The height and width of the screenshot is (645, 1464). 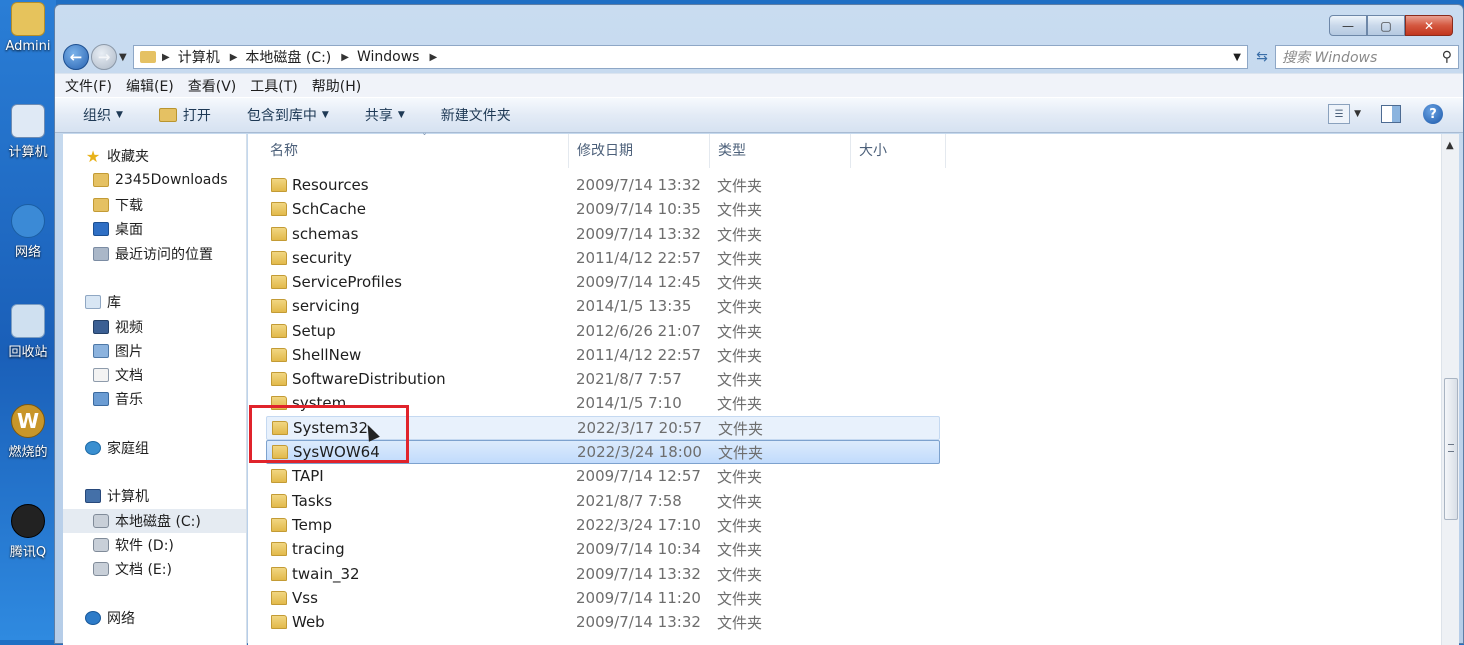 I want to click on new-folder-button: 新建文件夹, so click(x=476, y=115).